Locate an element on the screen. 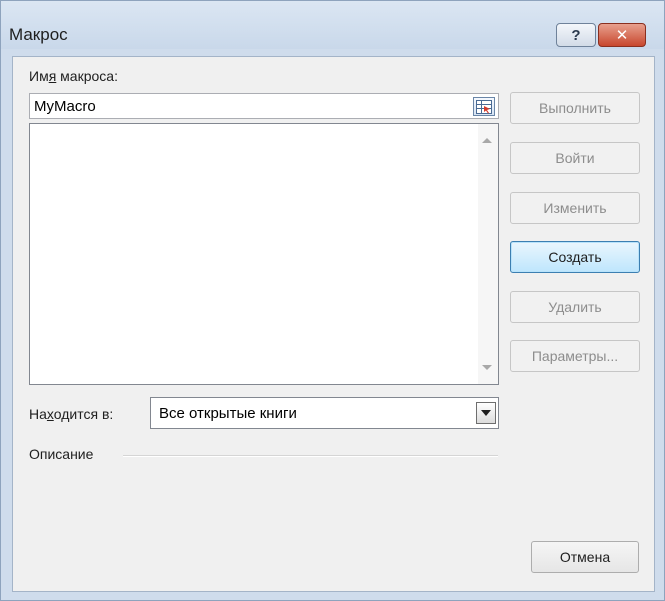 Image resolution: width=665 pixels, height=601 pixels. create-button: Создать is located at coordinates (575, 257).